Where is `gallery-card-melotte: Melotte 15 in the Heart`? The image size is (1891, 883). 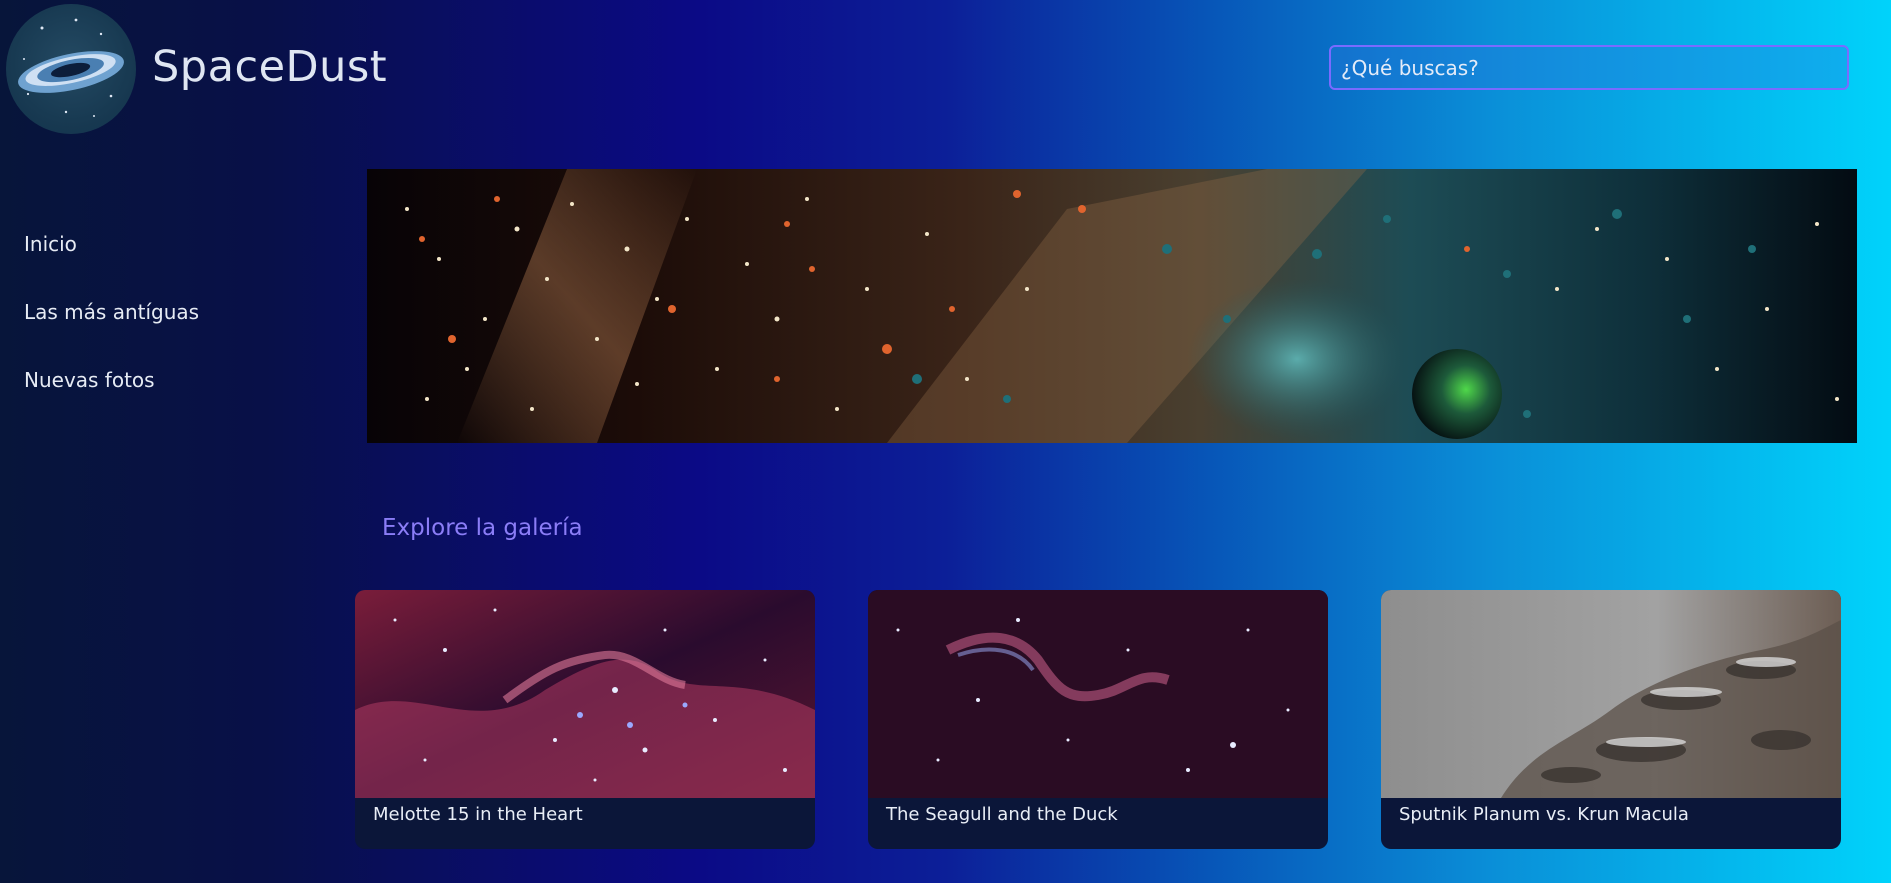
gallery-card-melotte: Melotte 15 in the Heart is located at coordinates (585, 719).